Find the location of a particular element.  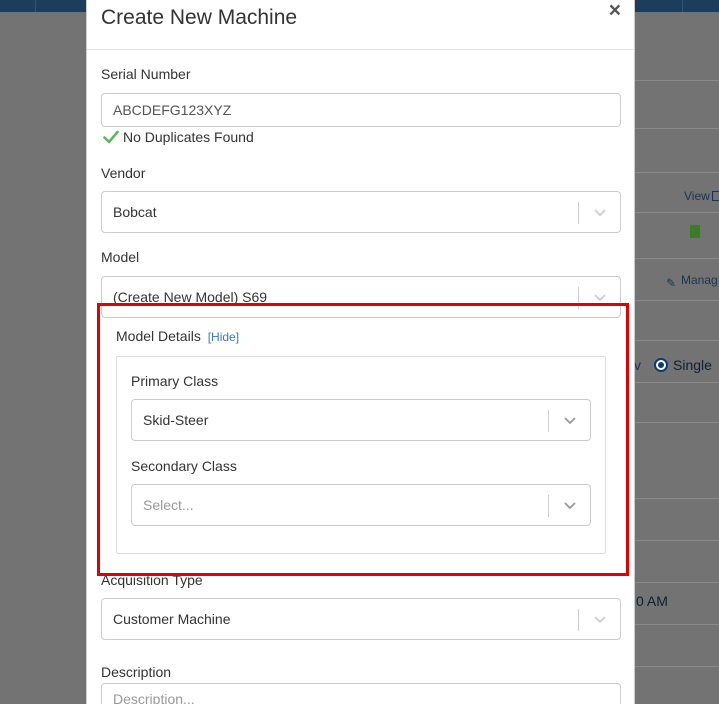

model-select: (Create New Model) S69 is located at coordinates (361, 297).